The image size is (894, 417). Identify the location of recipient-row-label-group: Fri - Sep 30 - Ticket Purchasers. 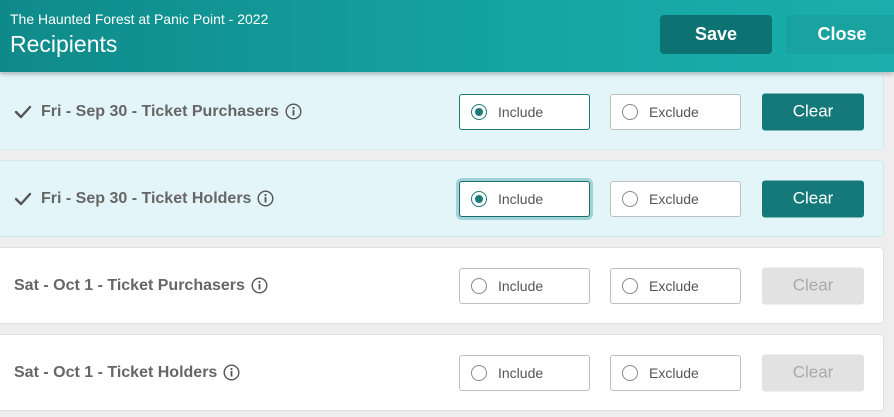
(158, 112).